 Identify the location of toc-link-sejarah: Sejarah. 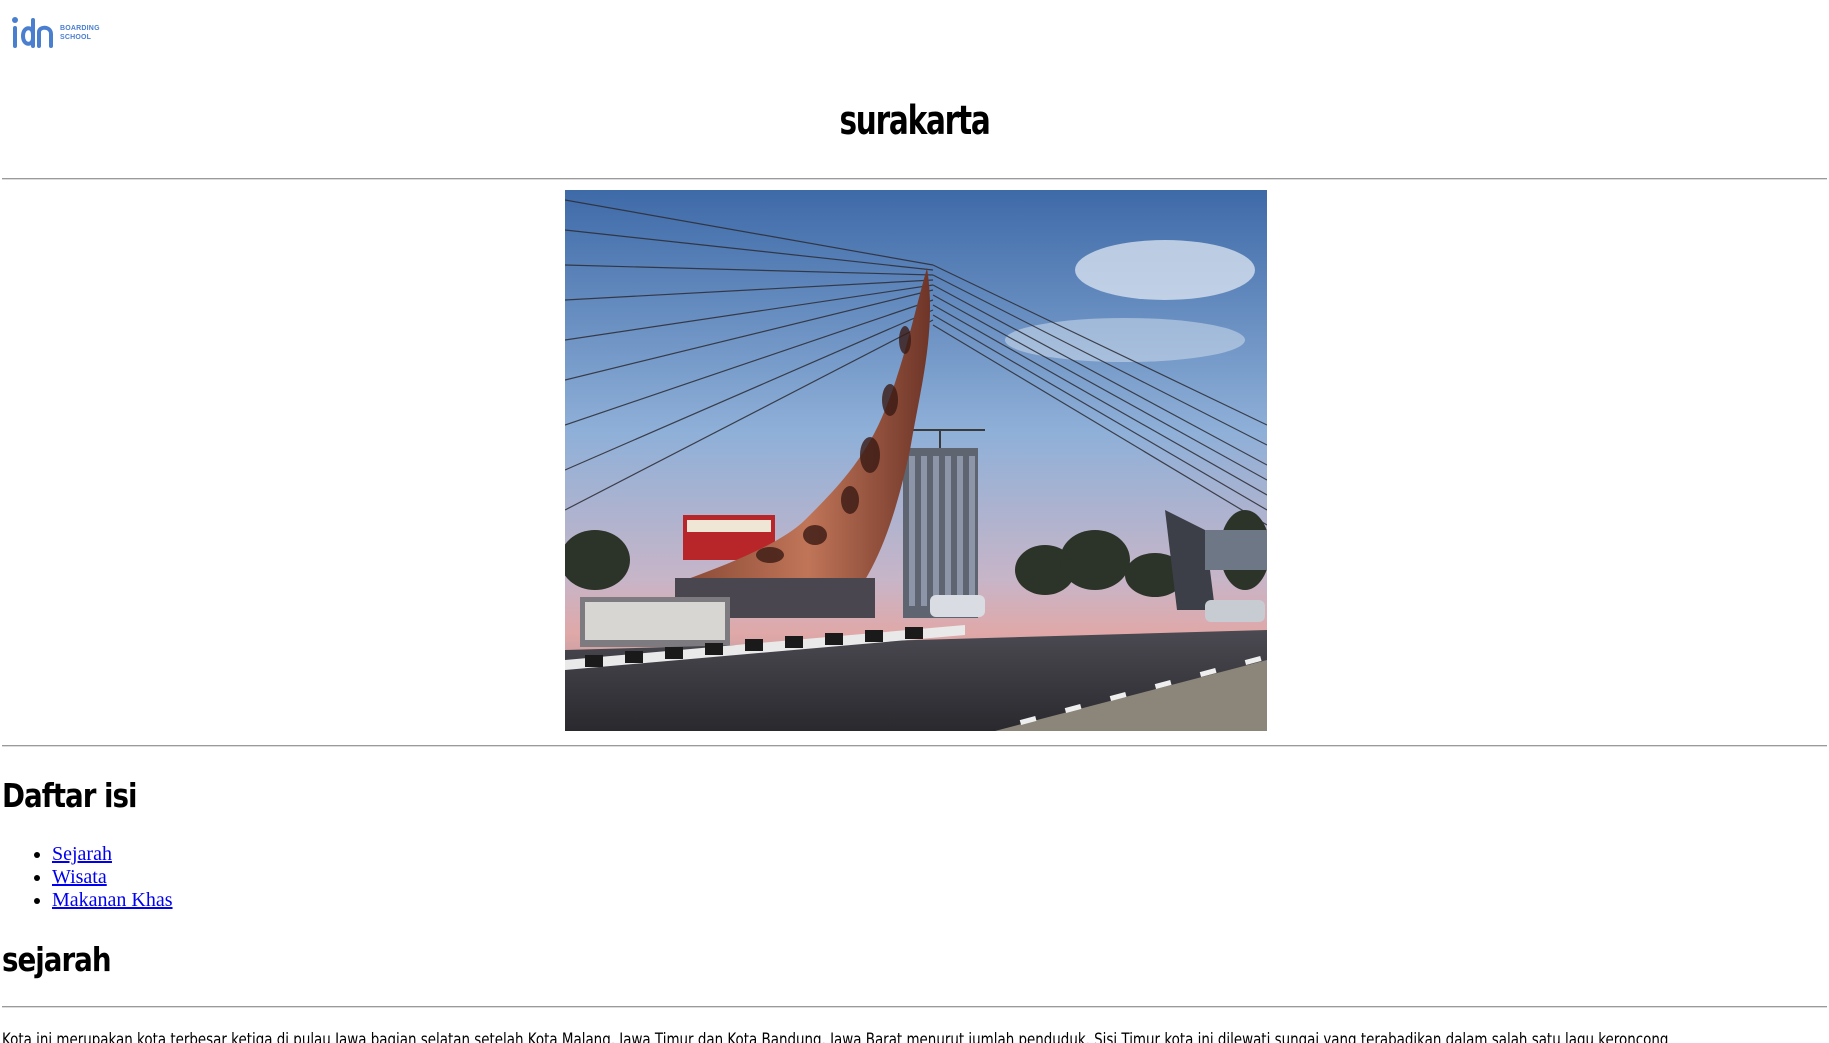
(82, 854).